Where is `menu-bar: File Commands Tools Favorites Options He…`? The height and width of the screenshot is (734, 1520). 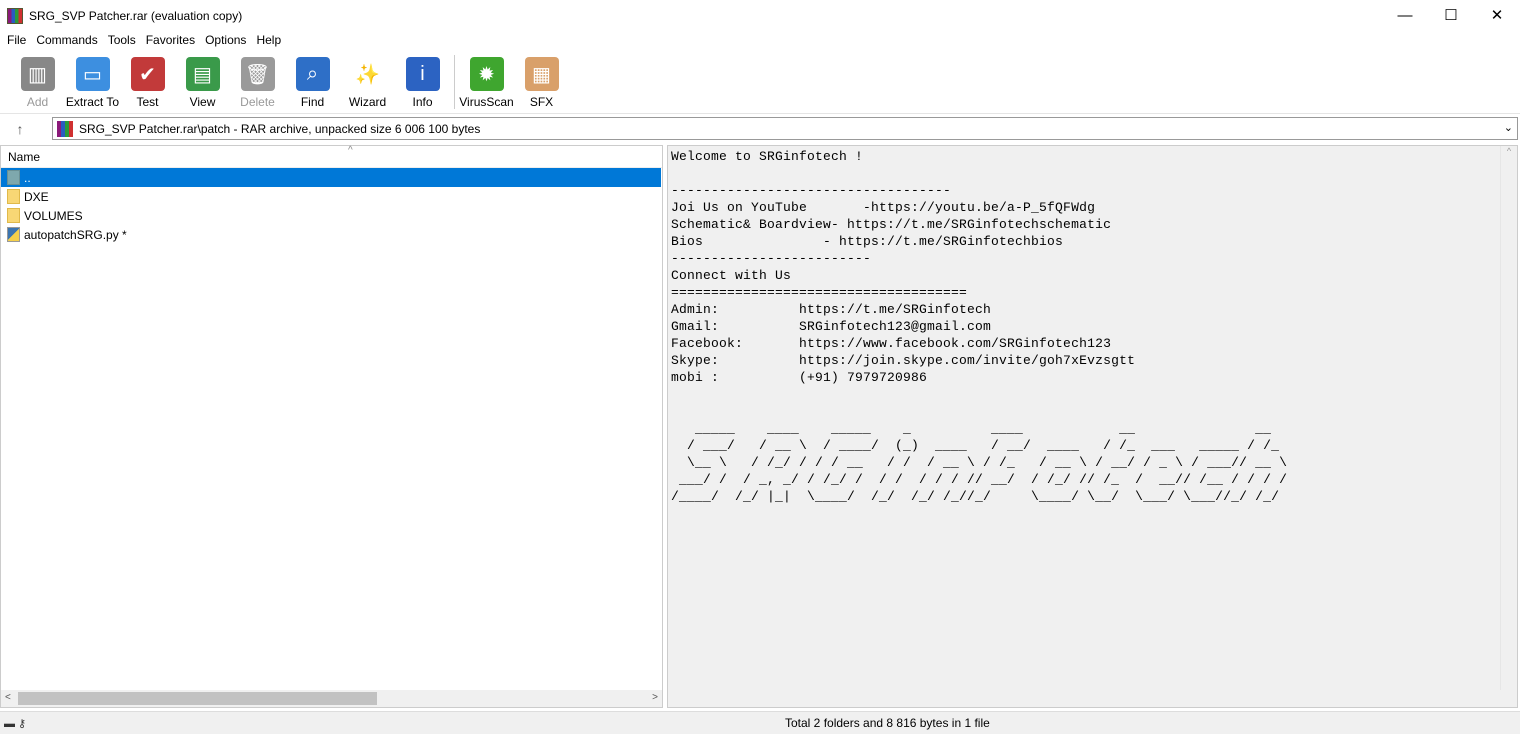
menu-bar: File Commands Tools Favorites Options He… is located at coordinates (143, 40).